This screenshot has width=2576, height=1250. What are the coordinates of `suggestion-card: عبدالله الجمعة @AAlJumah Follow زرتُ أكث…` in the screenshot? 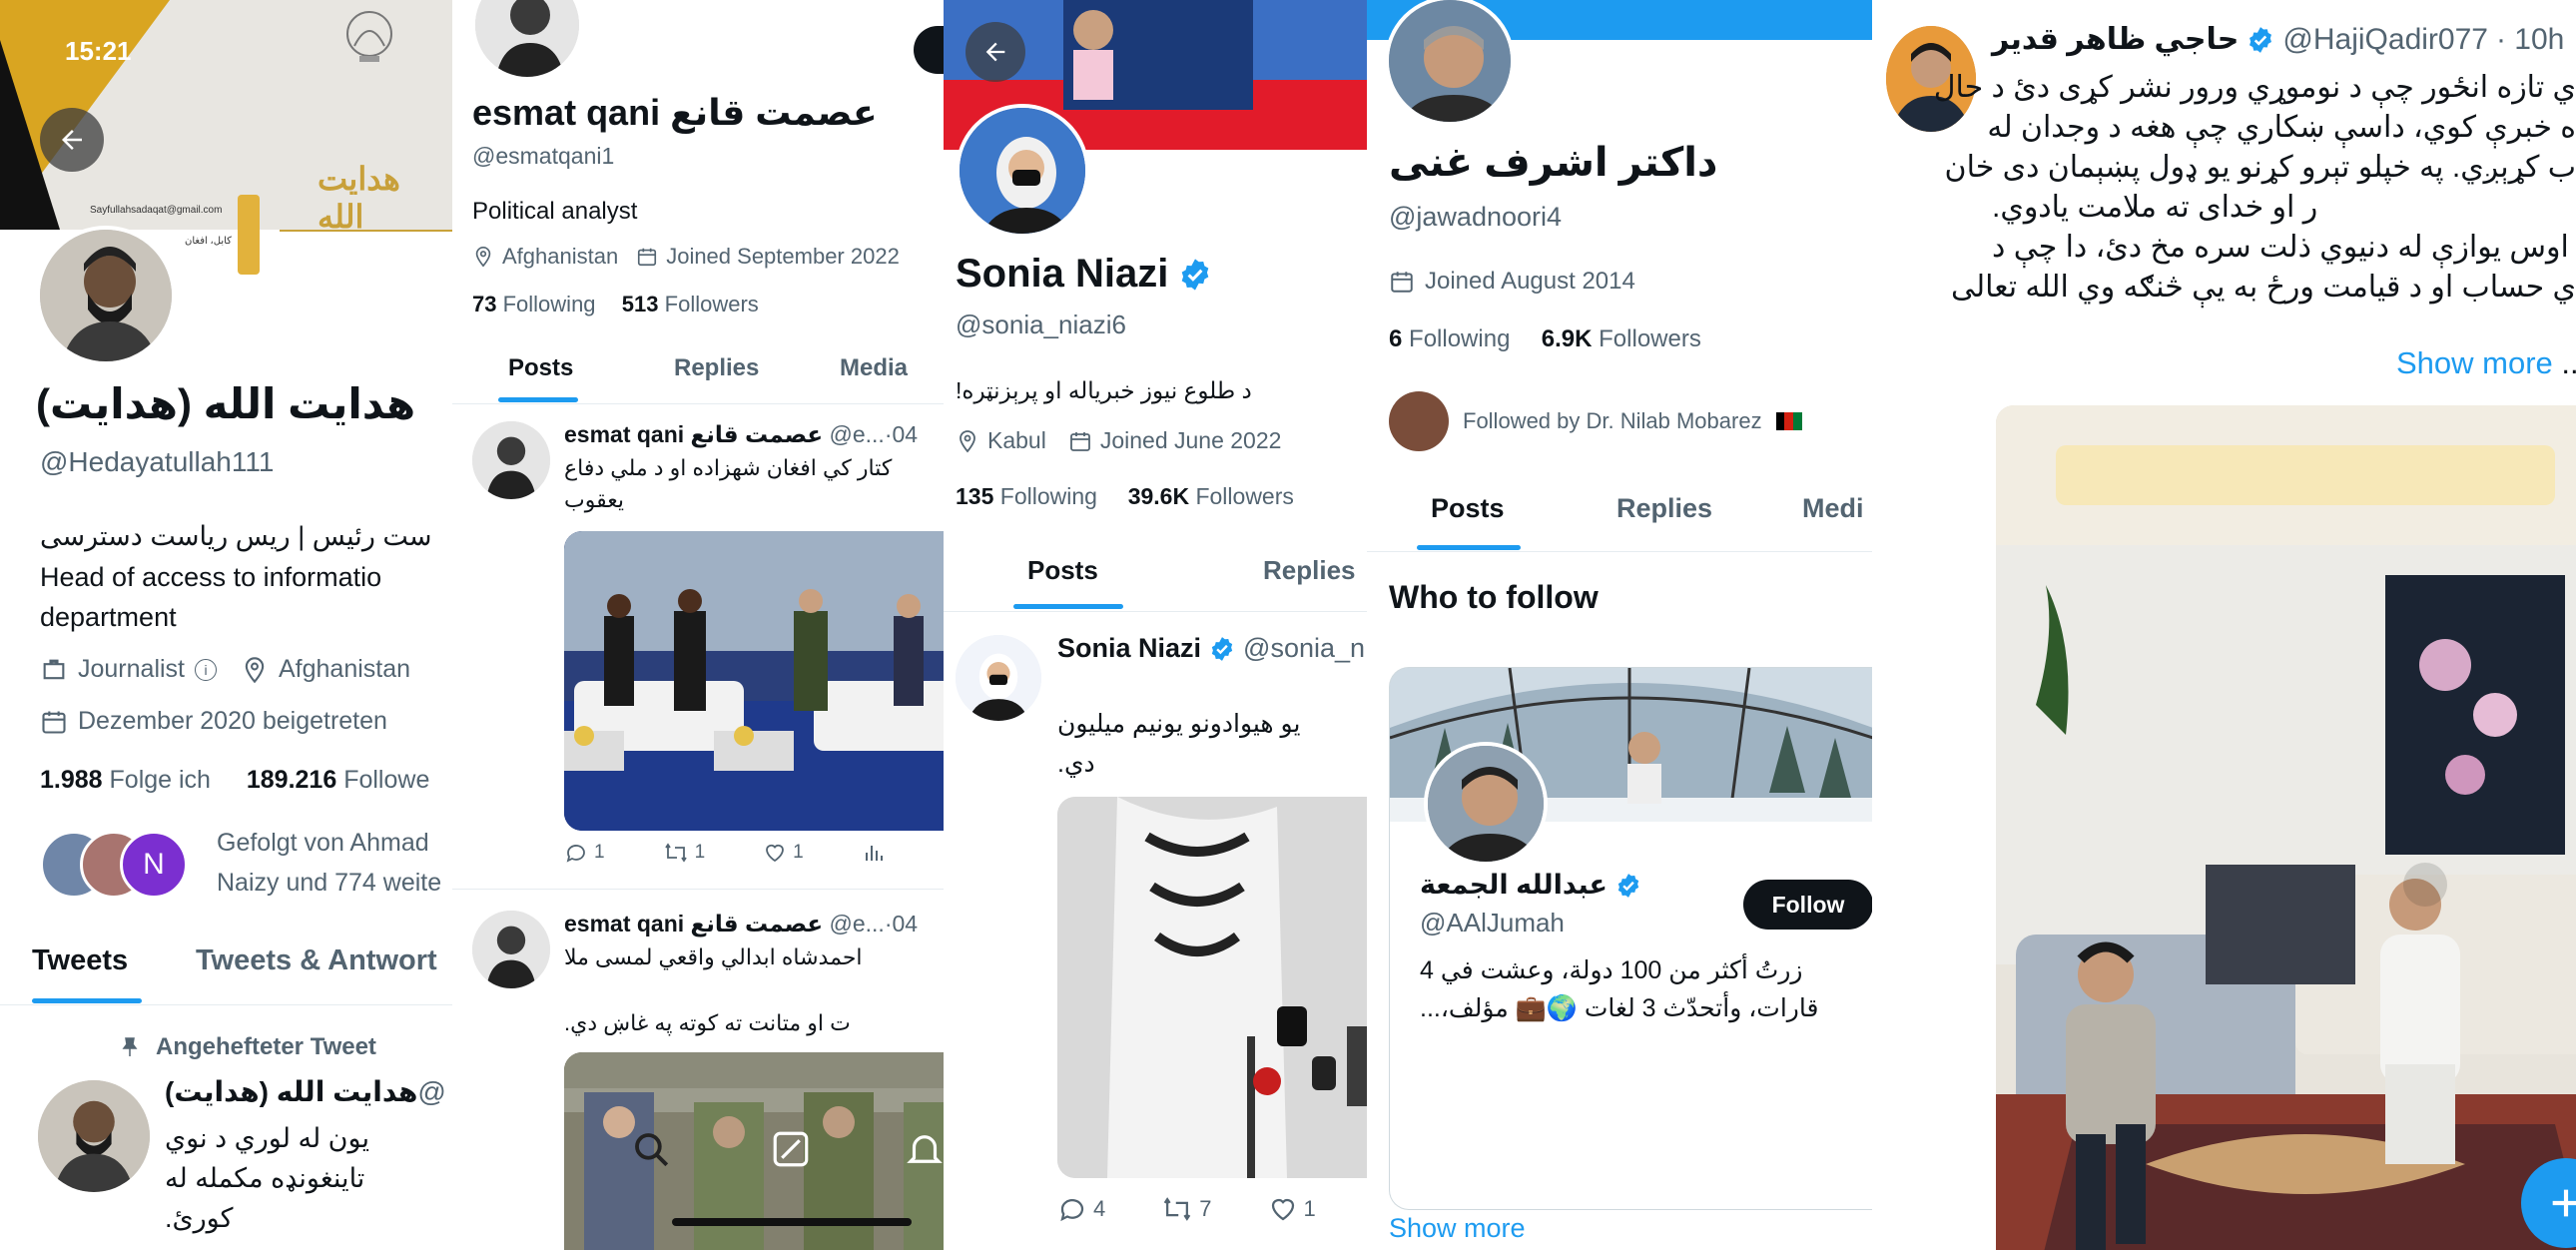 It's located at (1630, 939).